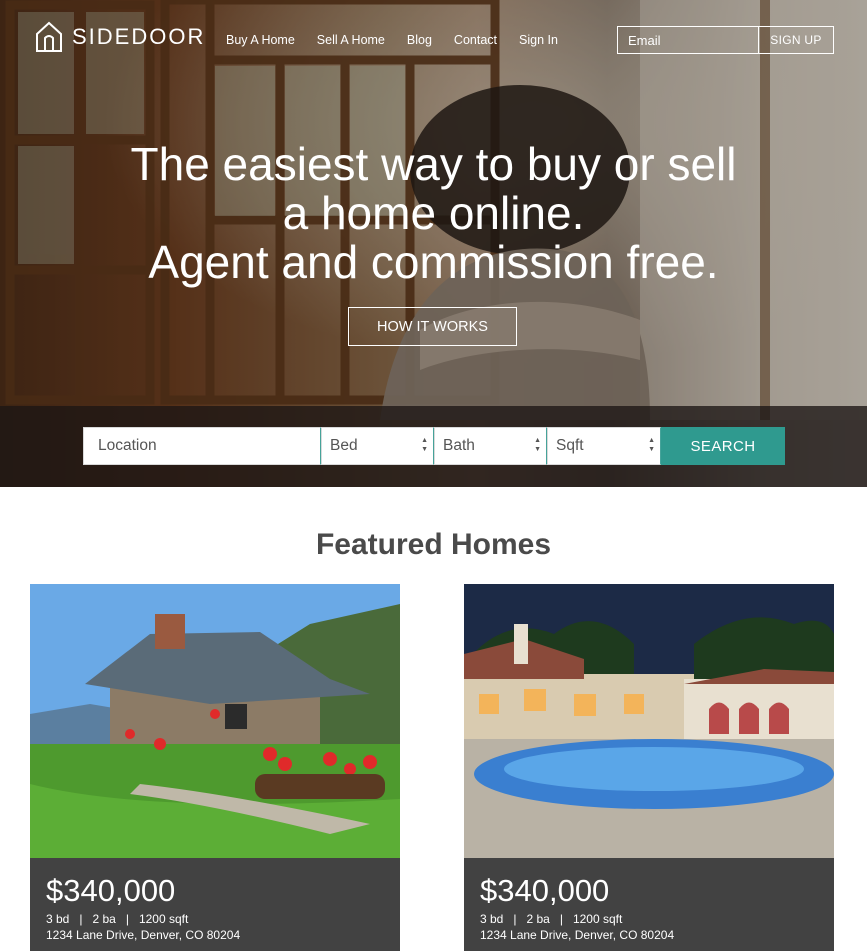 Image resolution: width=867 pixels, height=951 pixels. What do you see at coordinates (419, 40) in the screenshot?
I see `nav-blog: Blog` at bounding box center [419, 40].